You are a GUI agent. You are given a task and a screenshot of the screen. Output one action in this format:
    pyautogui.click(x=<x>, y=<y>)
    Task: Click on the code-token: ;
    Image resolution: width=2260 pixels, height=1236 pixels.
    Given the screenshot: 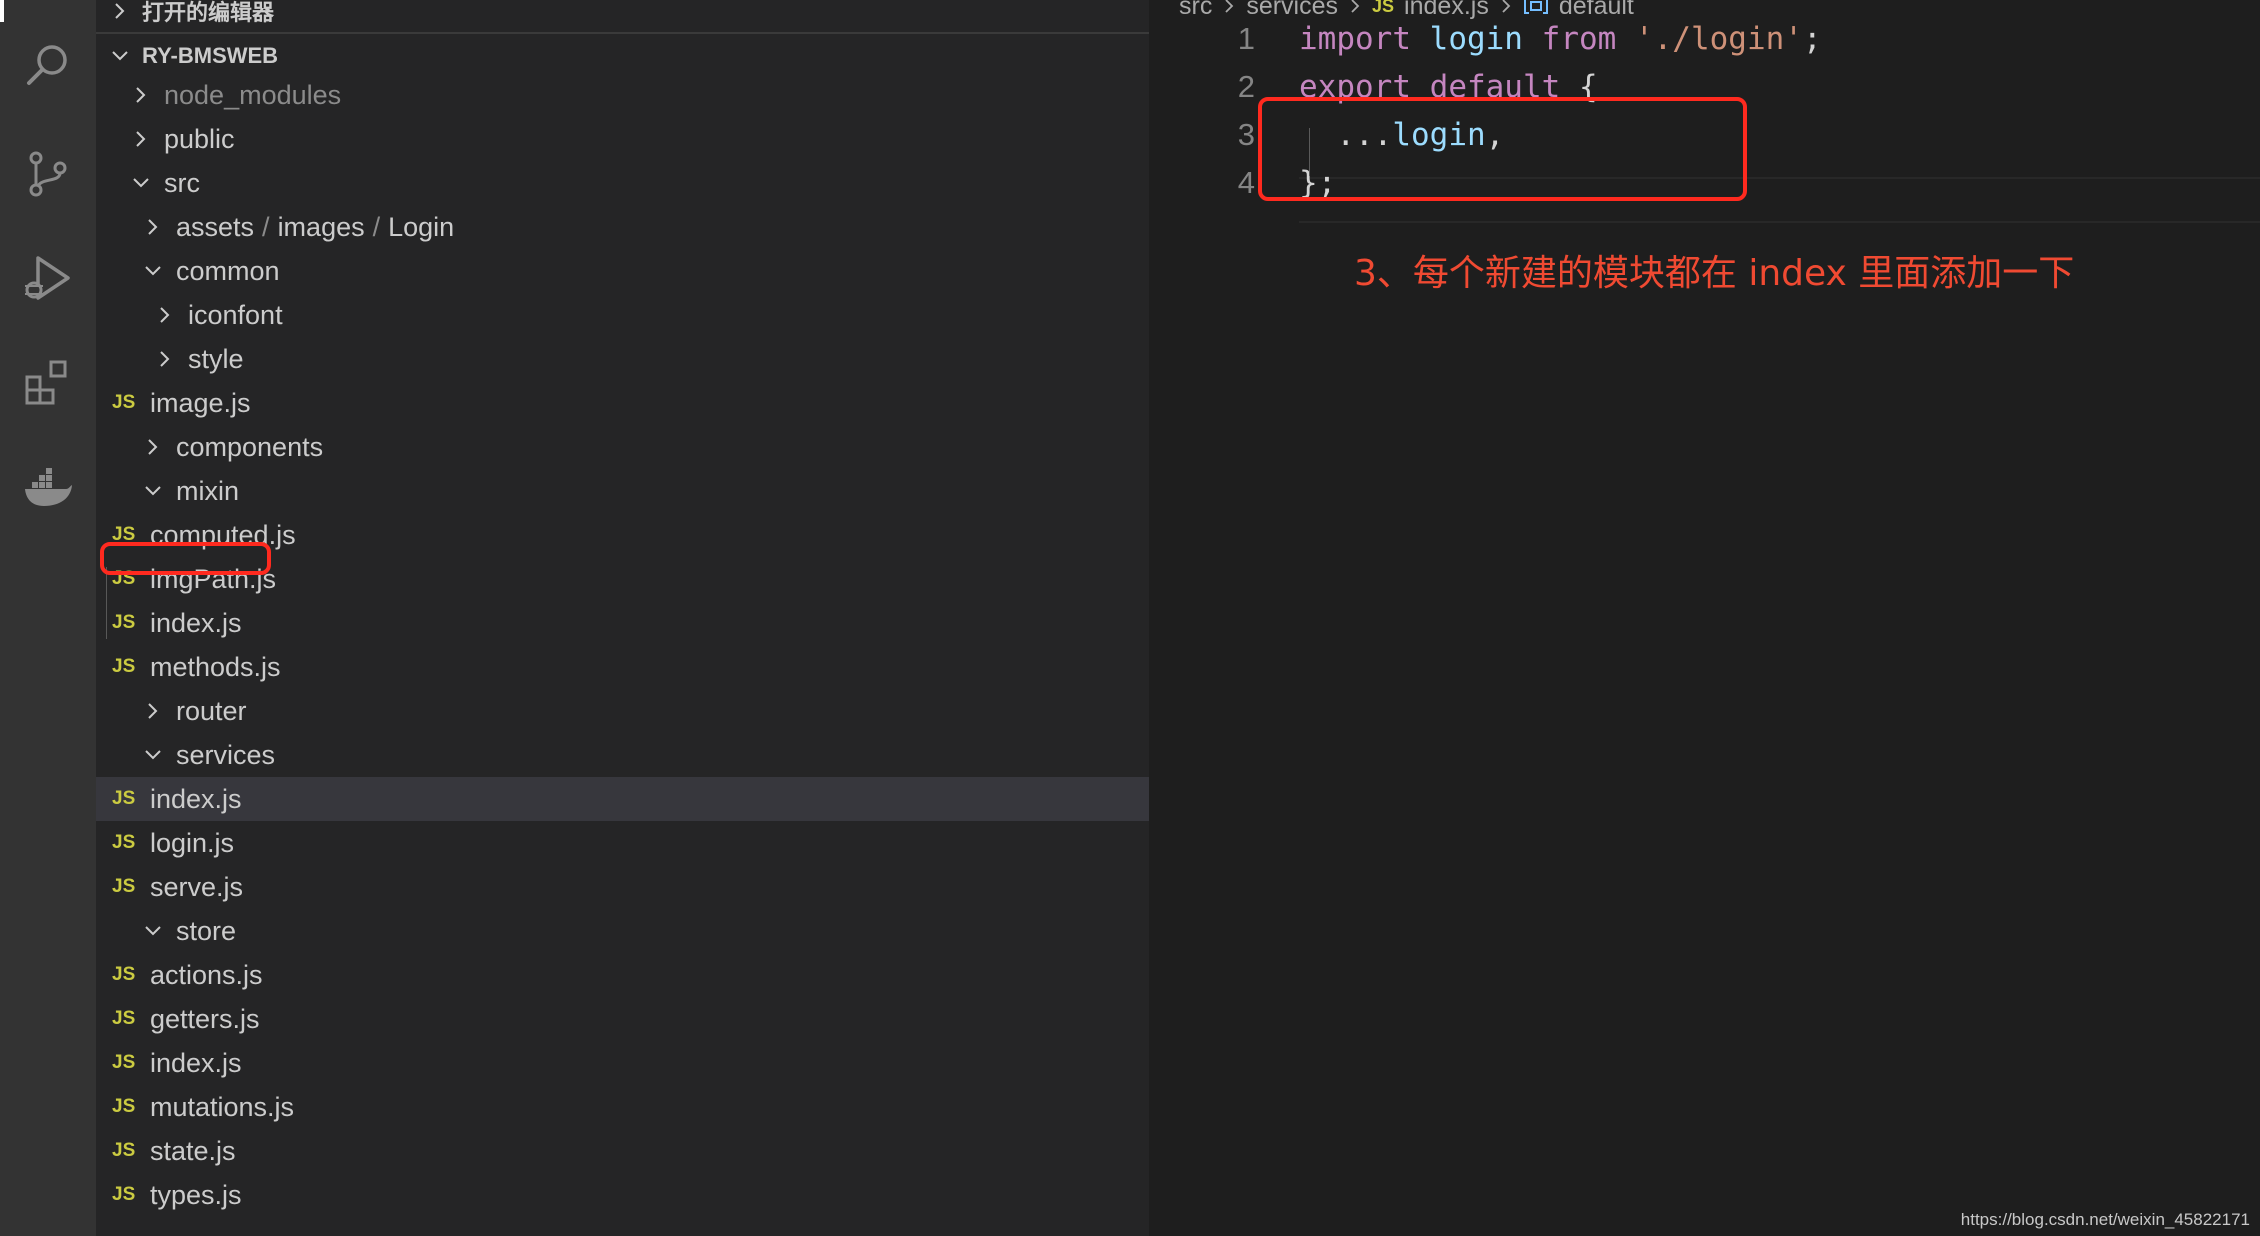 What is the action you would take?
    pyautogui.click(x=1812, y=39)
    